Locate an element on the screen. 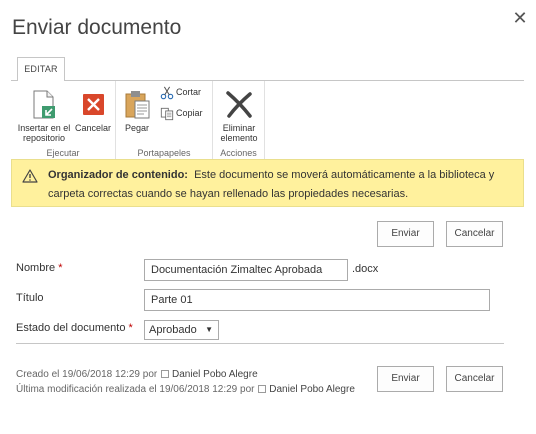 The height and width of the screenshot is (434, 536). divider is located at coordinates (260, 343).